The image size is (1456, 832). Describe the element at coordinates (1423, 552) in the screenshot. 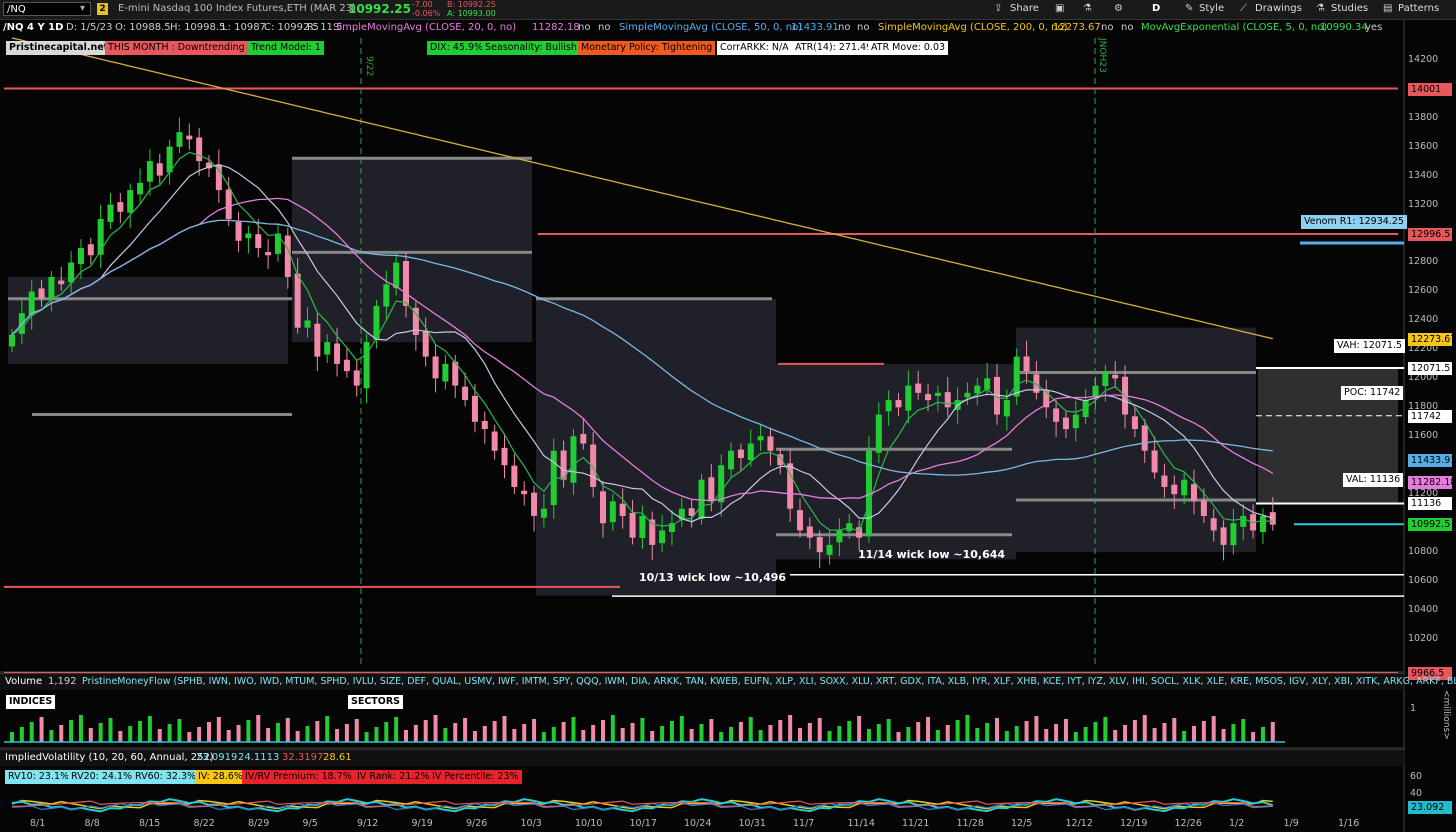

I see `y-tick-17: 10800` at that location.